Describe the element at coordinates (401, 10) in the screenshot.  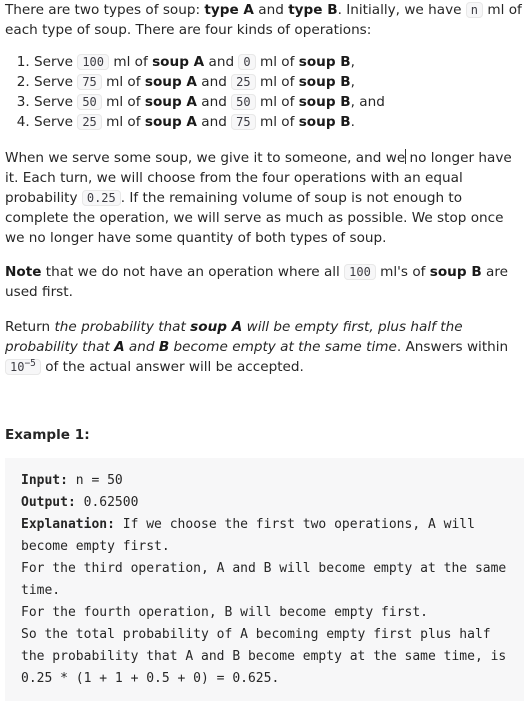
I see `intro-text-3: . Initially, we have` at that location.